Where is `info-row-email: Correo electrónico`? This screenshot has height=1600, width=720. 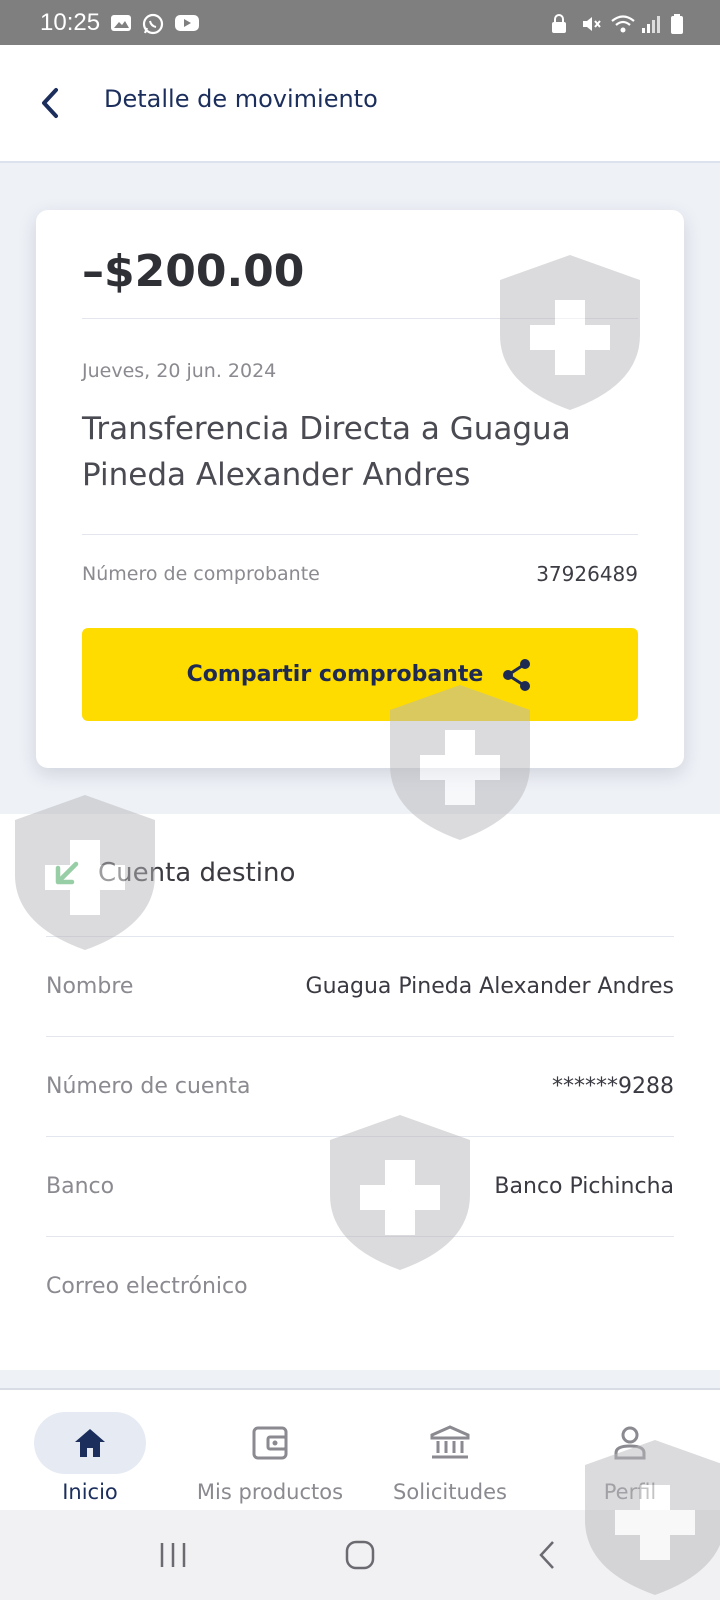 info-row-email: Correo electrónico is located at coordinates (360, 1286).